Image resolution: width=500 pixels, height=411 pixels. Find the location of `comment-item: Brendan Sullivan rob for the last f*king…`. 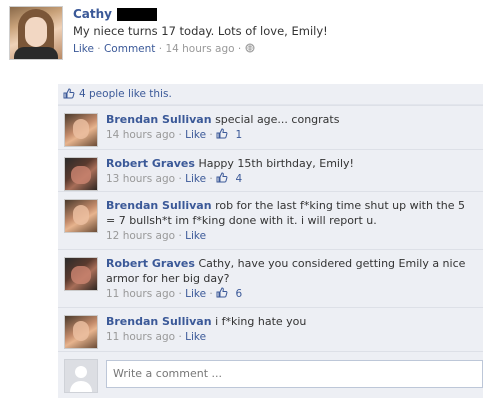

comment-item: Brendan Sullivan rob for the last f*king… is located at coordinates (270, 220).